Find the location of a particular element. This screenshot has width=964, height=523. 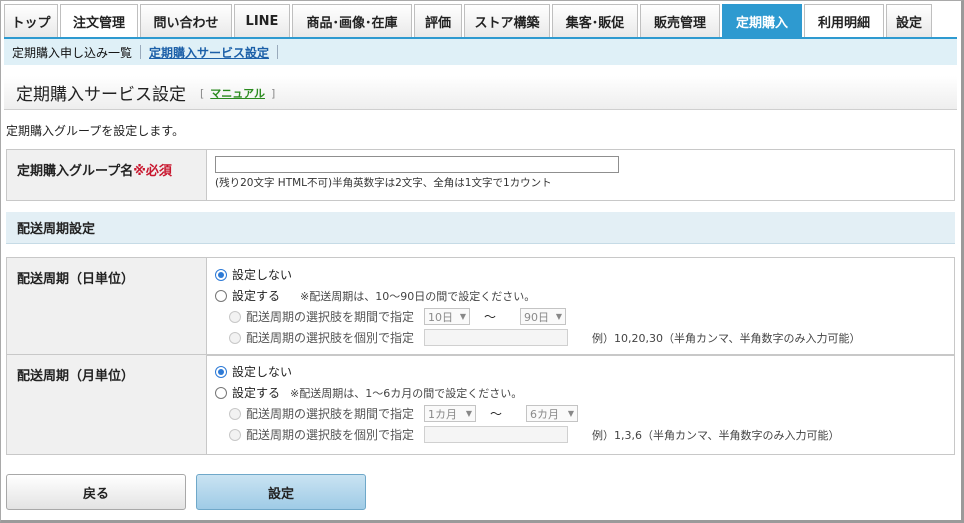

daily-to-select: 90日 ▼ is located at coordinates (543, 316).